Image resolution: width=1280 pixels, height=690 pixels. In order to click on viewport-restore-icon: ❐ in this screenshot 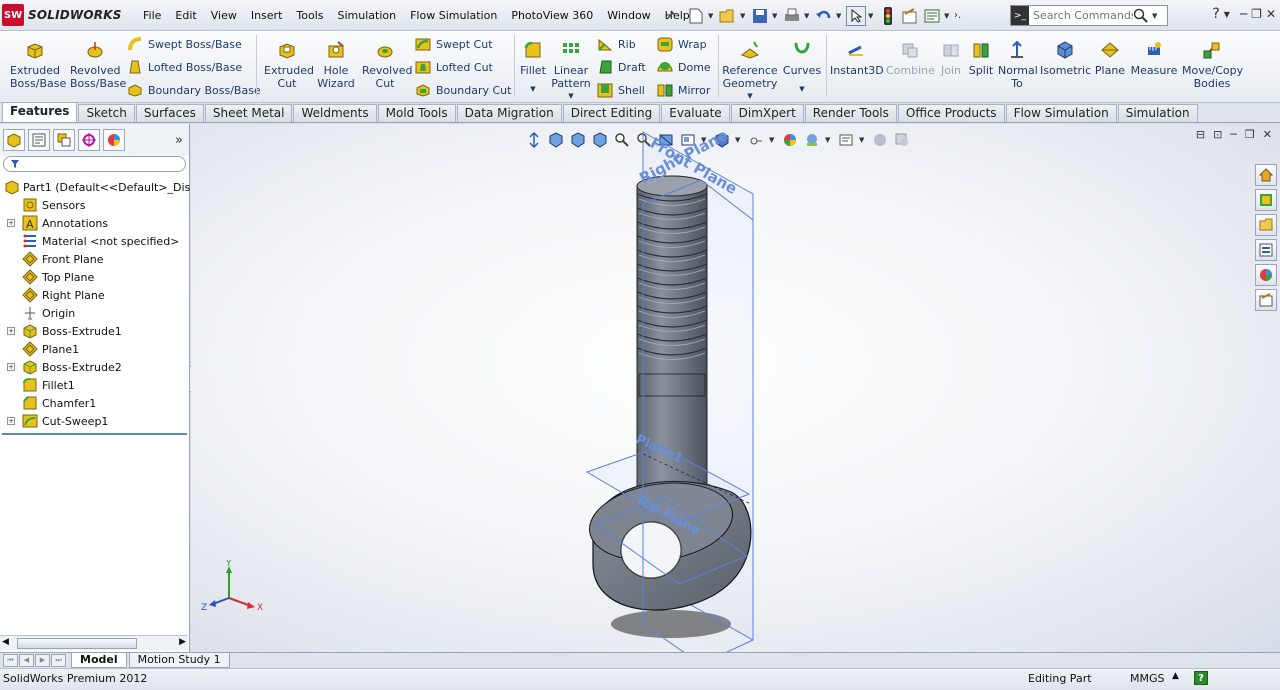, I will do `click(1250, 134)`.